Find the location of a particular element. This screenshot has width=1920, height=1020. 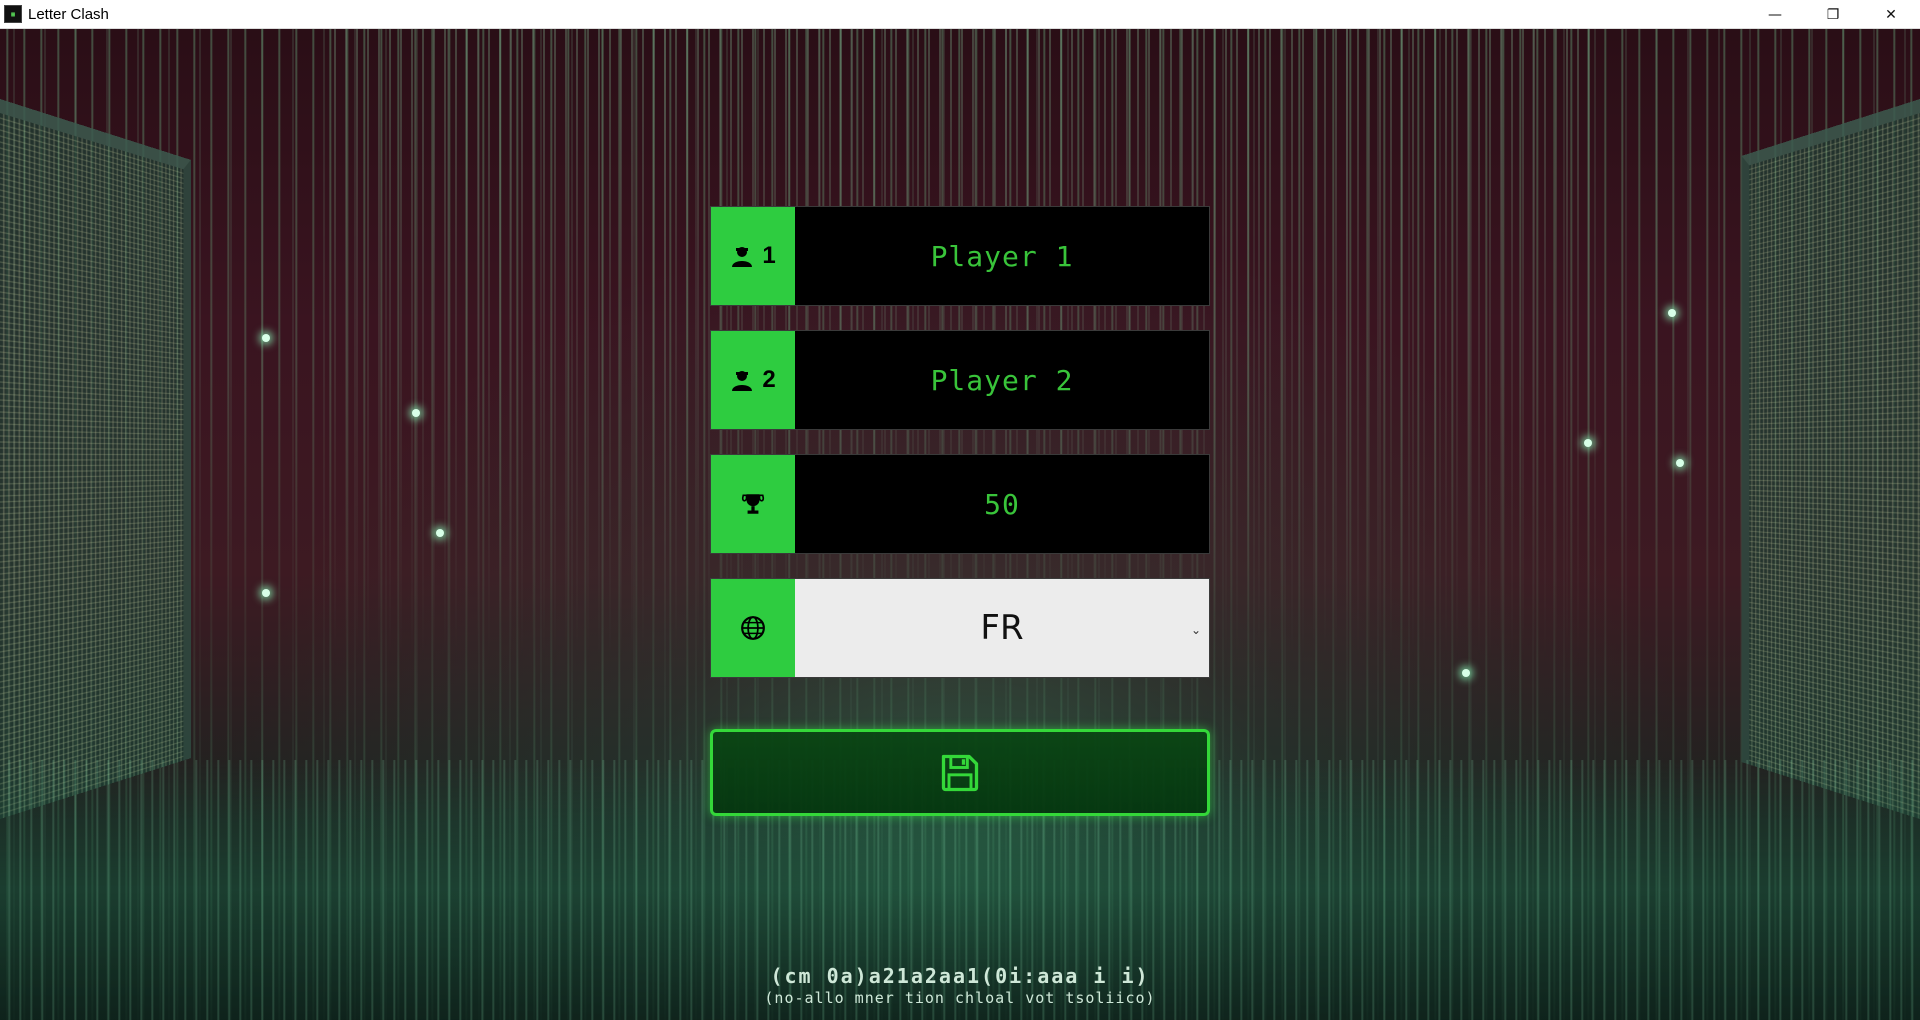

player2-number: 2 is located at coordinates (769, 379).